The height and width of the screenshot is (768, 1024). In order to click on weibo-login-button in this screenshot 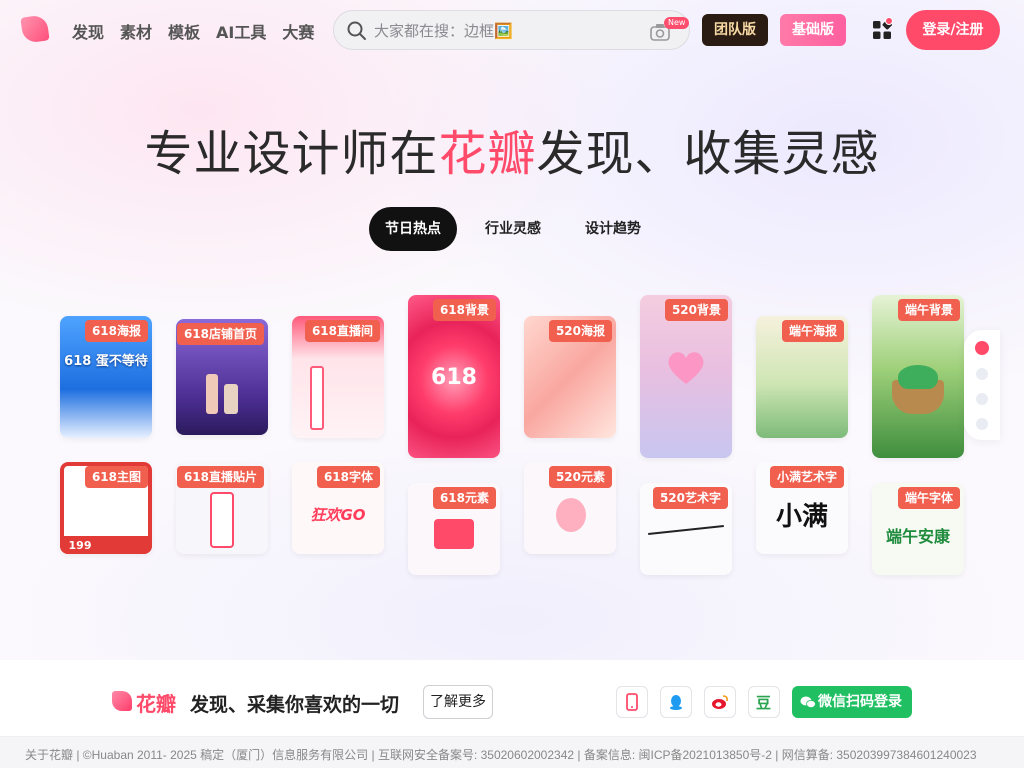, I will do `click(720, 702)`.